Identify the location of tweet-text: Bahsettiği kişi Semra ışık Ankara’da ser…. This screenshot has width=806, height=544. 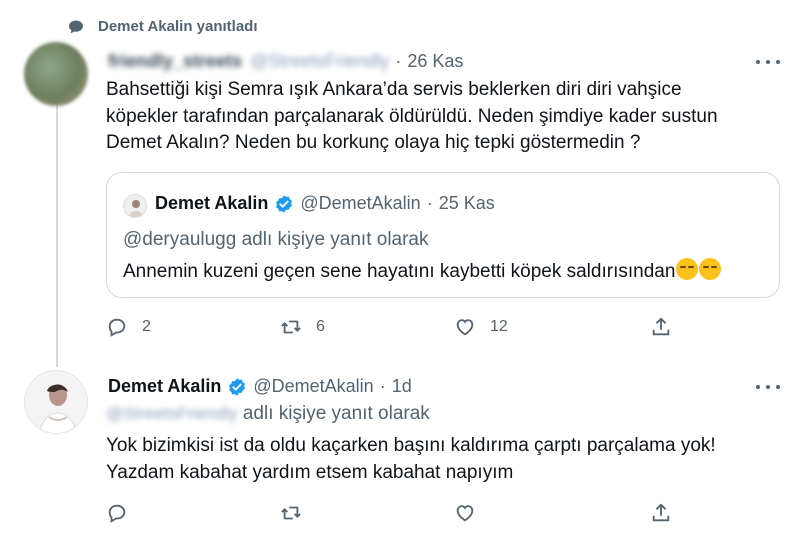
(446, 117).